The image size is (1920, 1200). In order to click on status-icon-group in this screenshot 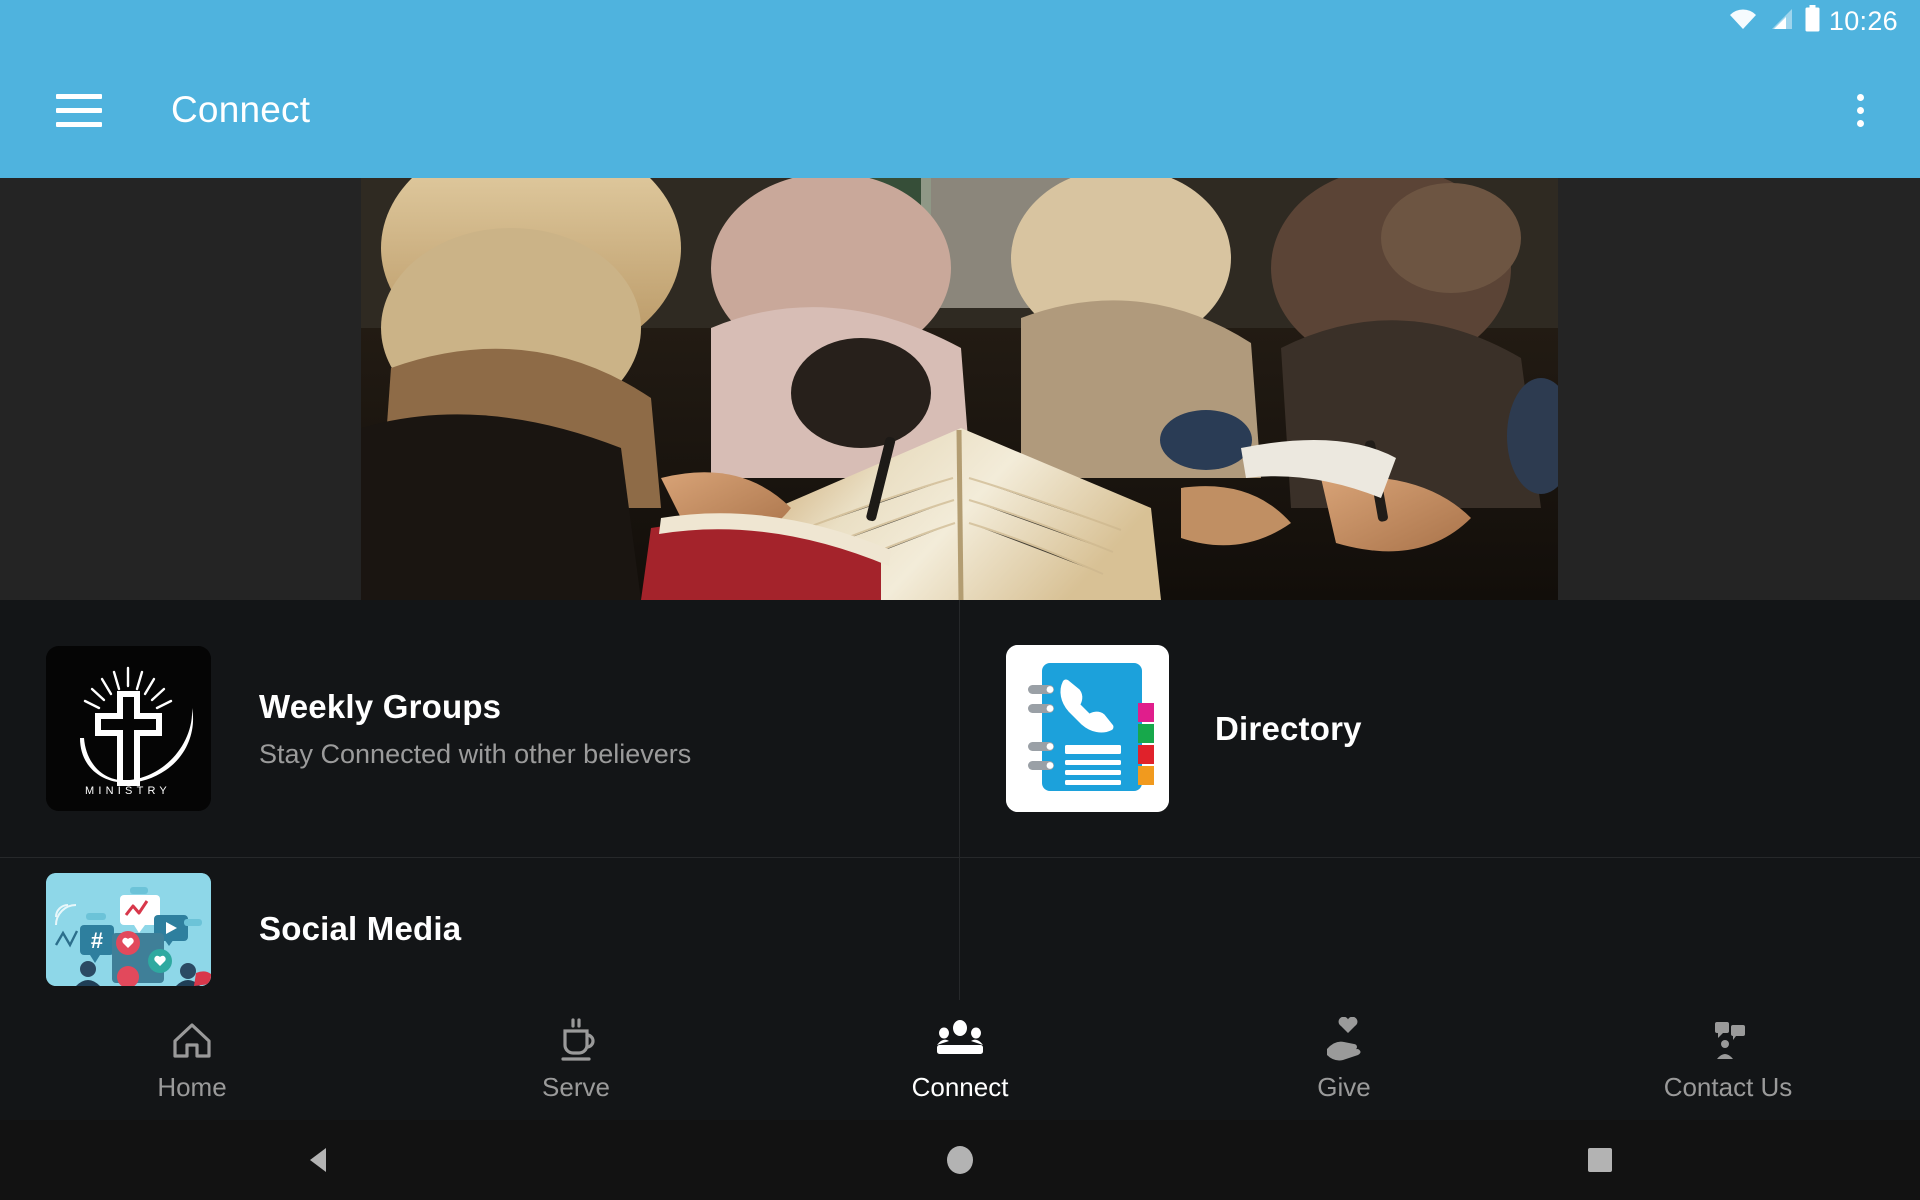, I will do `click(1774, 21)`.